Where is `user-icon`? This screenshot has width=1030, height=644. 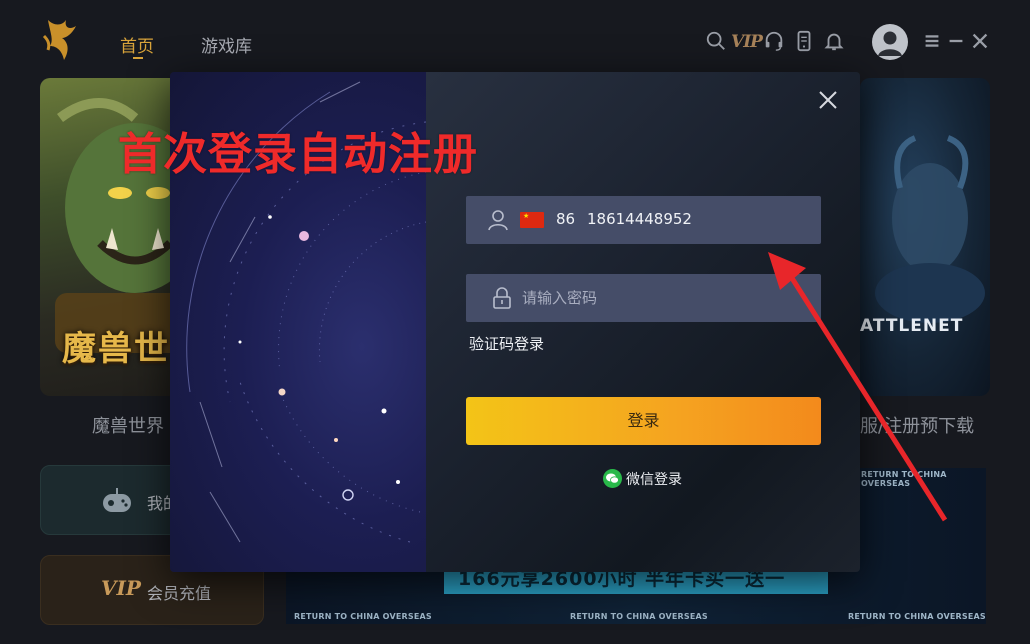
user-icon is located at coordinates (498, 220).